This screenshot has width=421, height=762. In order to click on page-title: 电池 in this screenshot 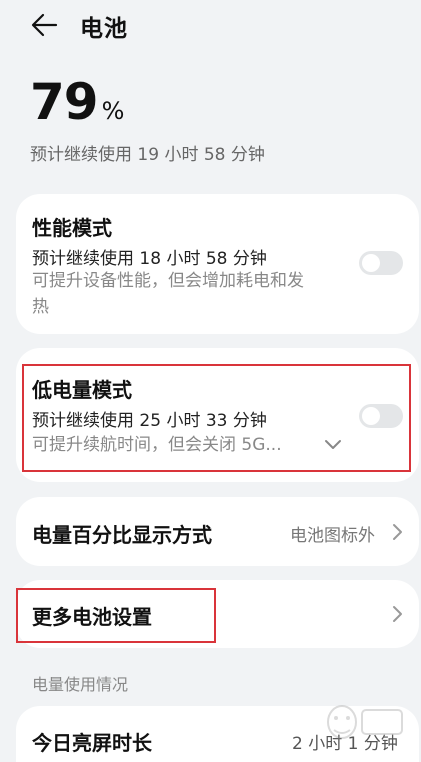, I will do `click(104, 29)`.